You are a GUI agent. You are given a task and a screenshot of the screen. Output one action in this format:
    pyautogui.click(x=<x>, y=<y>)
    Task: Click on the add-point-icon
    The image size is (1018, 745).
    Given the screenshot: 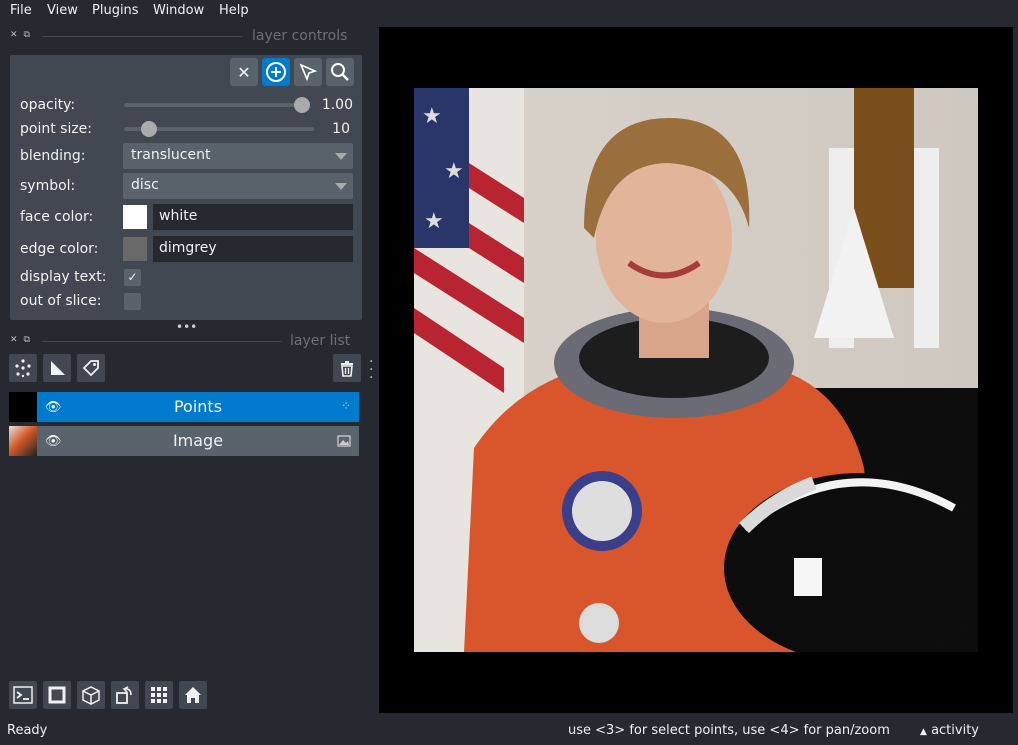 What is the action you would take?
    pyautogui.click(x=276, y=72)
    